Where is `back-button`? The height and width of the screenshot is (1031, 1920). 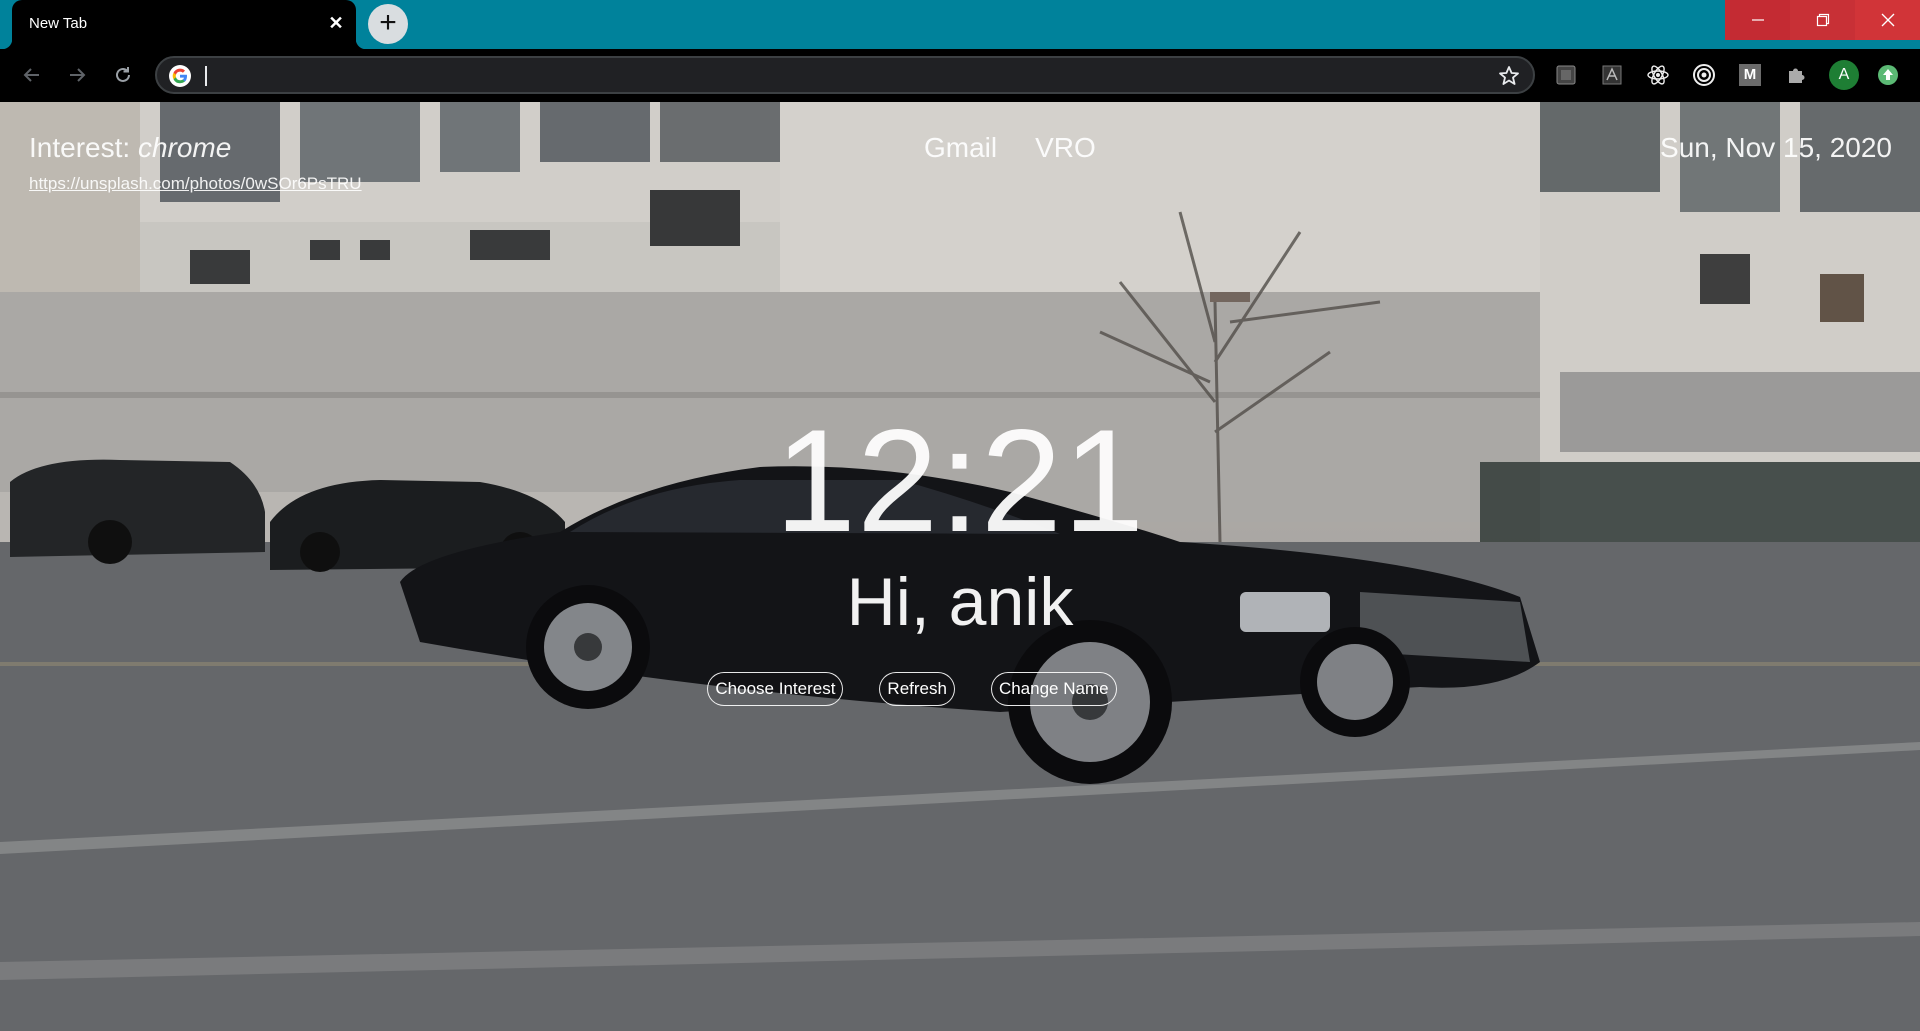
back-button is located at coordinates (32, 75).